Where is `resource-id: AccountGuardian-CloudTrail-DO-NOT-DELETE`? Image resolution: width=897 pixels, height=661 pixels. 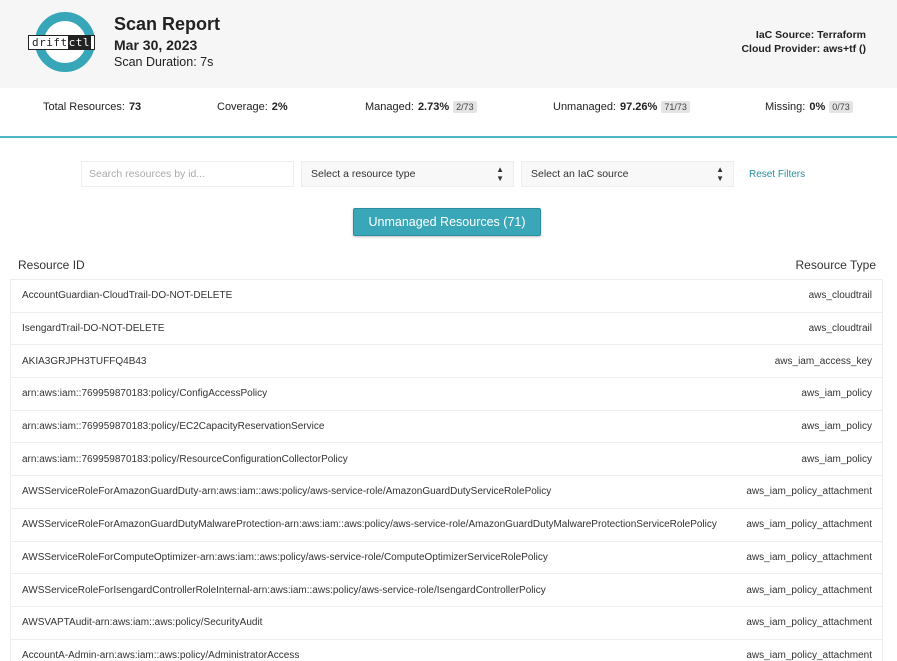 resource-id: AccountGuardian-CloudTrail-DO-NOT-DELETE is located at coordinates (127, 296).